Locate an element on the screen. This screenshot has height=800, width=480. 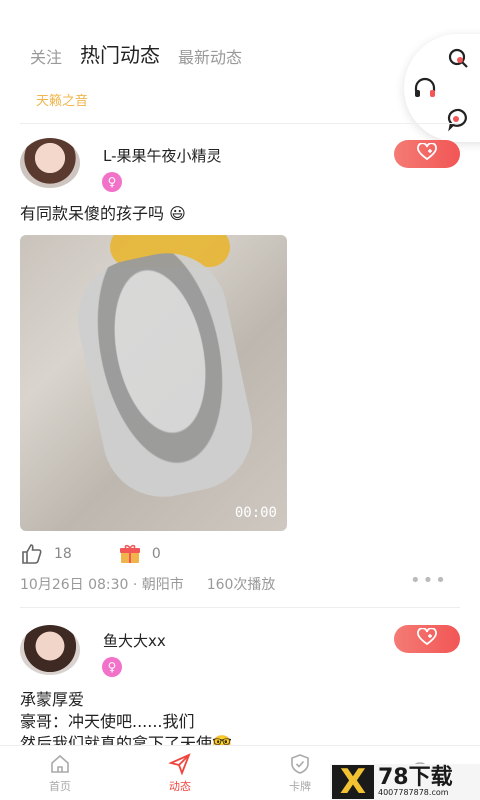
watermark-logo: X 78下载 4007787878.com is located at coordinates (405, 781).